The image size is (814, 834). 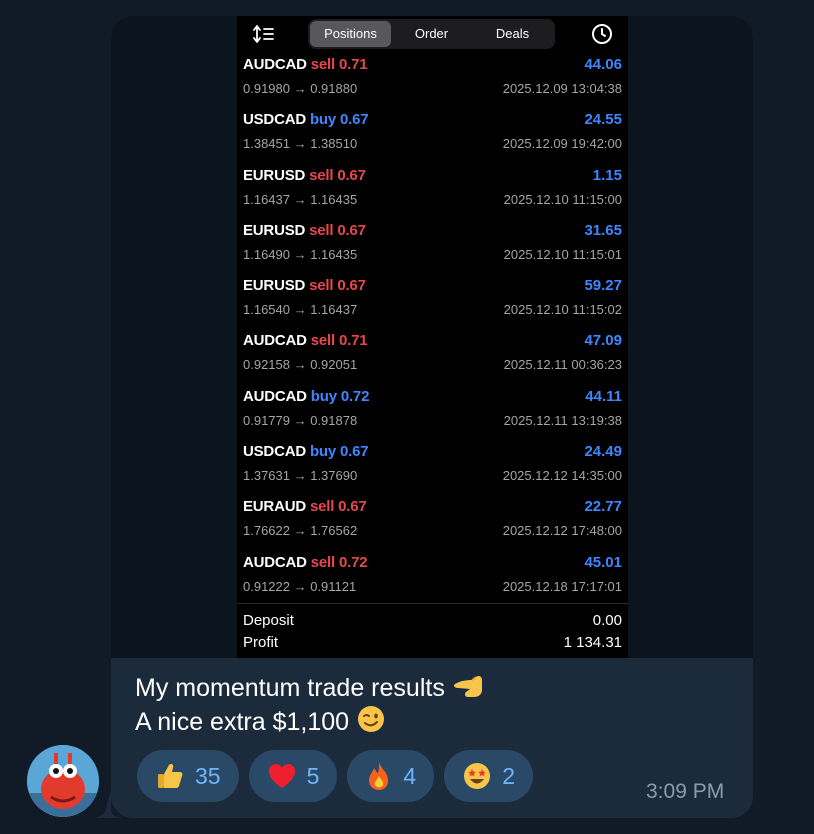 What do you see at coordinates (300, 586) in the screenshot?
I see `deal-prices: 0.91222 → 0.91121` at bounding box center [300, 586].